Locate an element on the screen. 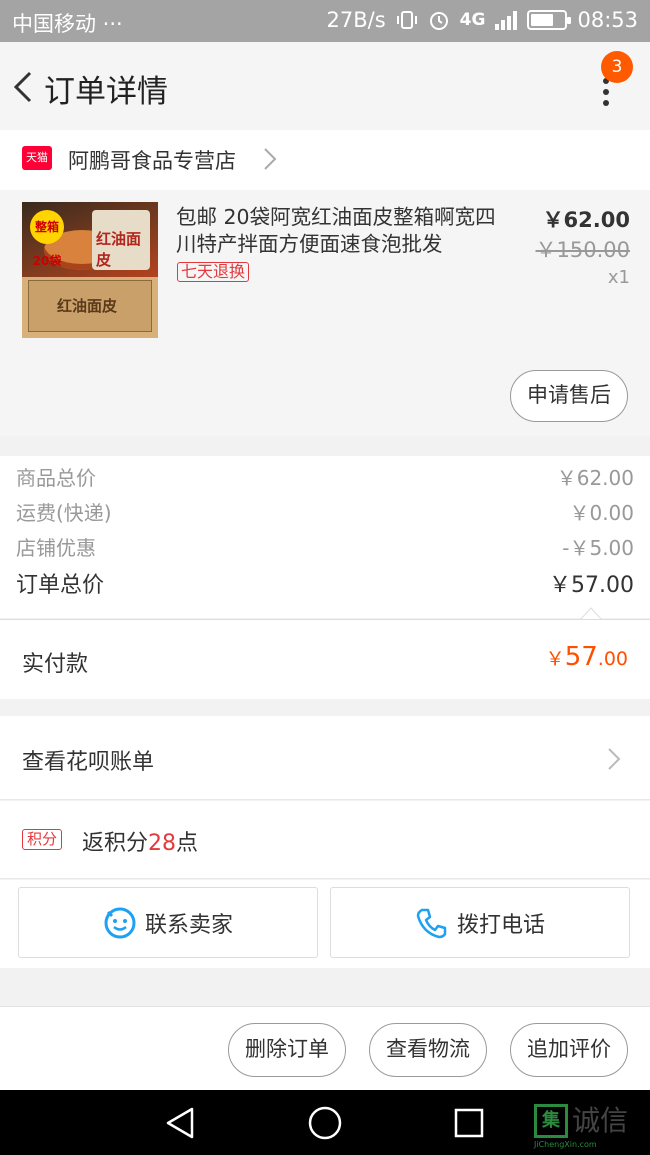 The image size is (650, 1155). after-sale-button: 申请售后 is located at coordinates (569, 396).